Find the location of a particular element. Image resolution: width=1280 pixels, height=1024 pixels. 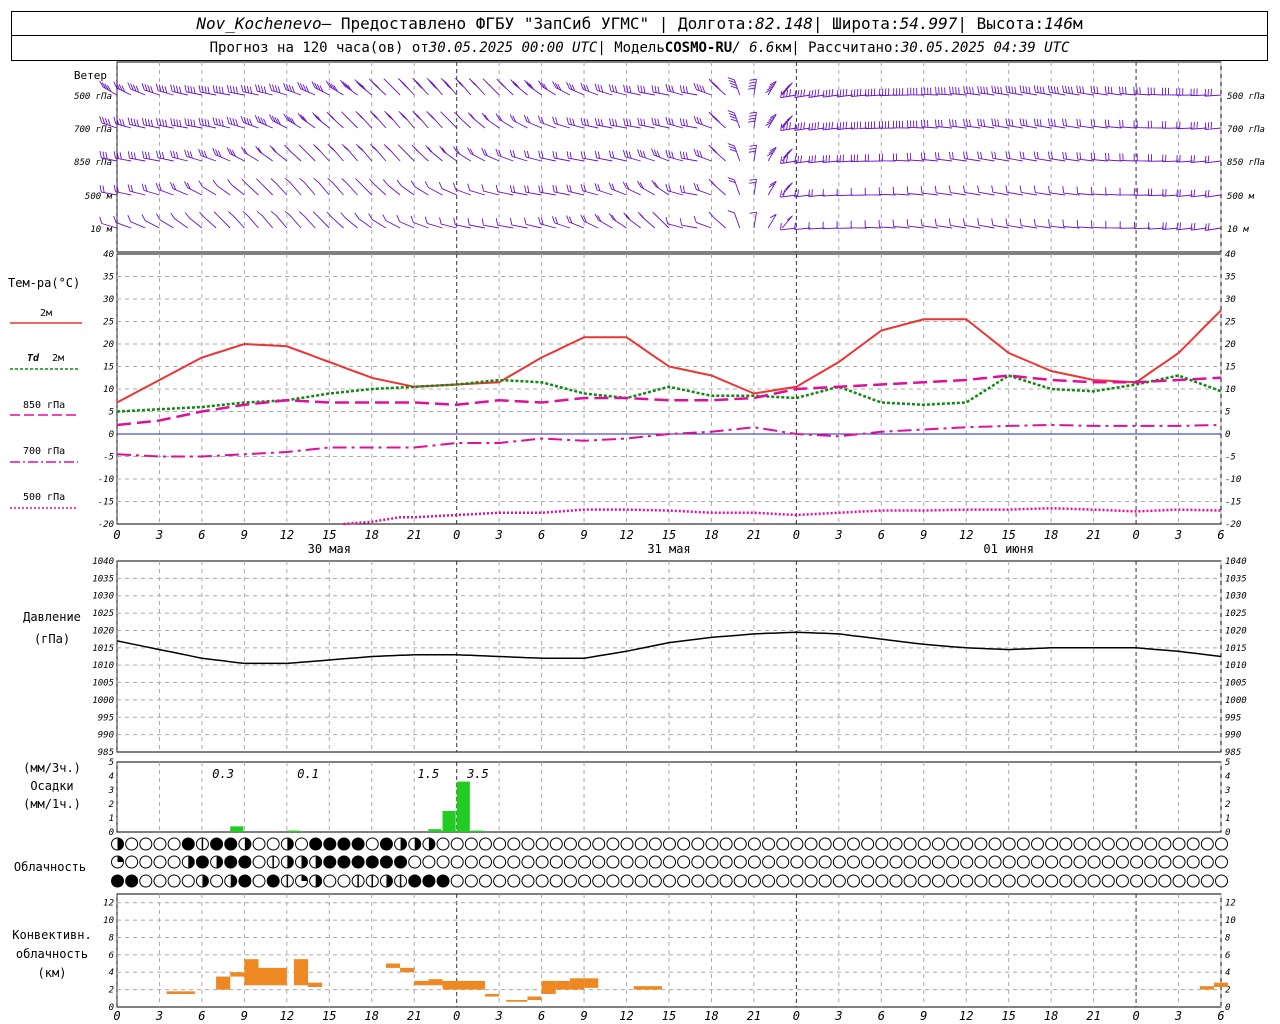

precip-total-label: 0.1 is located at coordinates (308, 774).